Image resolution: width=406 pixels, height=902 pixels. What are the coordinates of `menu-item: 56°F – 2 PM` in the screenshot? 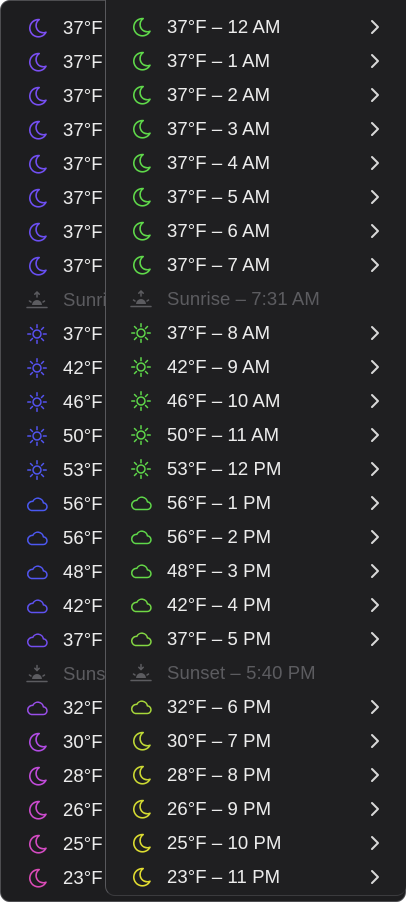 It's located at (256, 536).